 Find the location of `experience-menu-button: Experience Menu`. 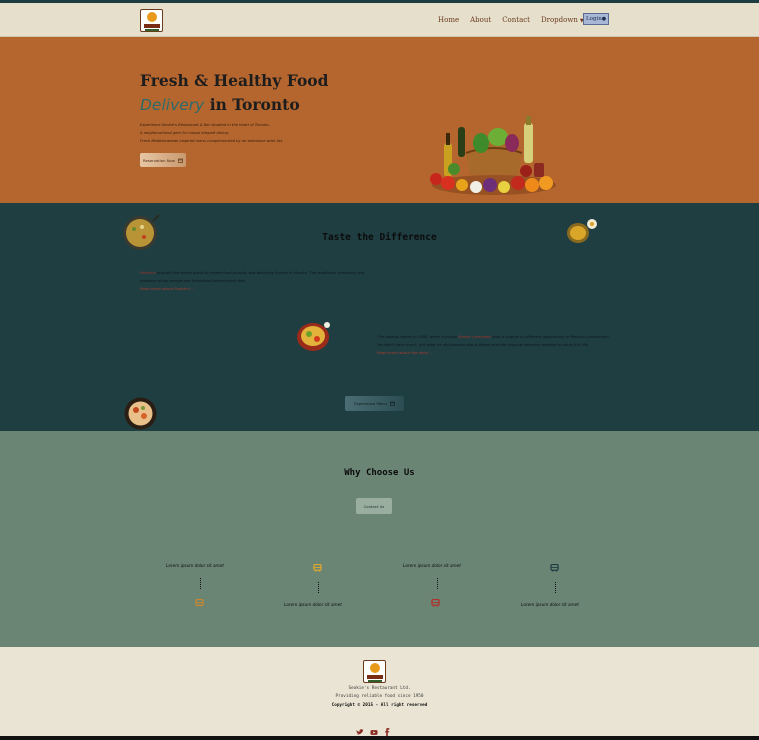

experience-menu-button: Experience Menu is located at coordinates (374, 403).